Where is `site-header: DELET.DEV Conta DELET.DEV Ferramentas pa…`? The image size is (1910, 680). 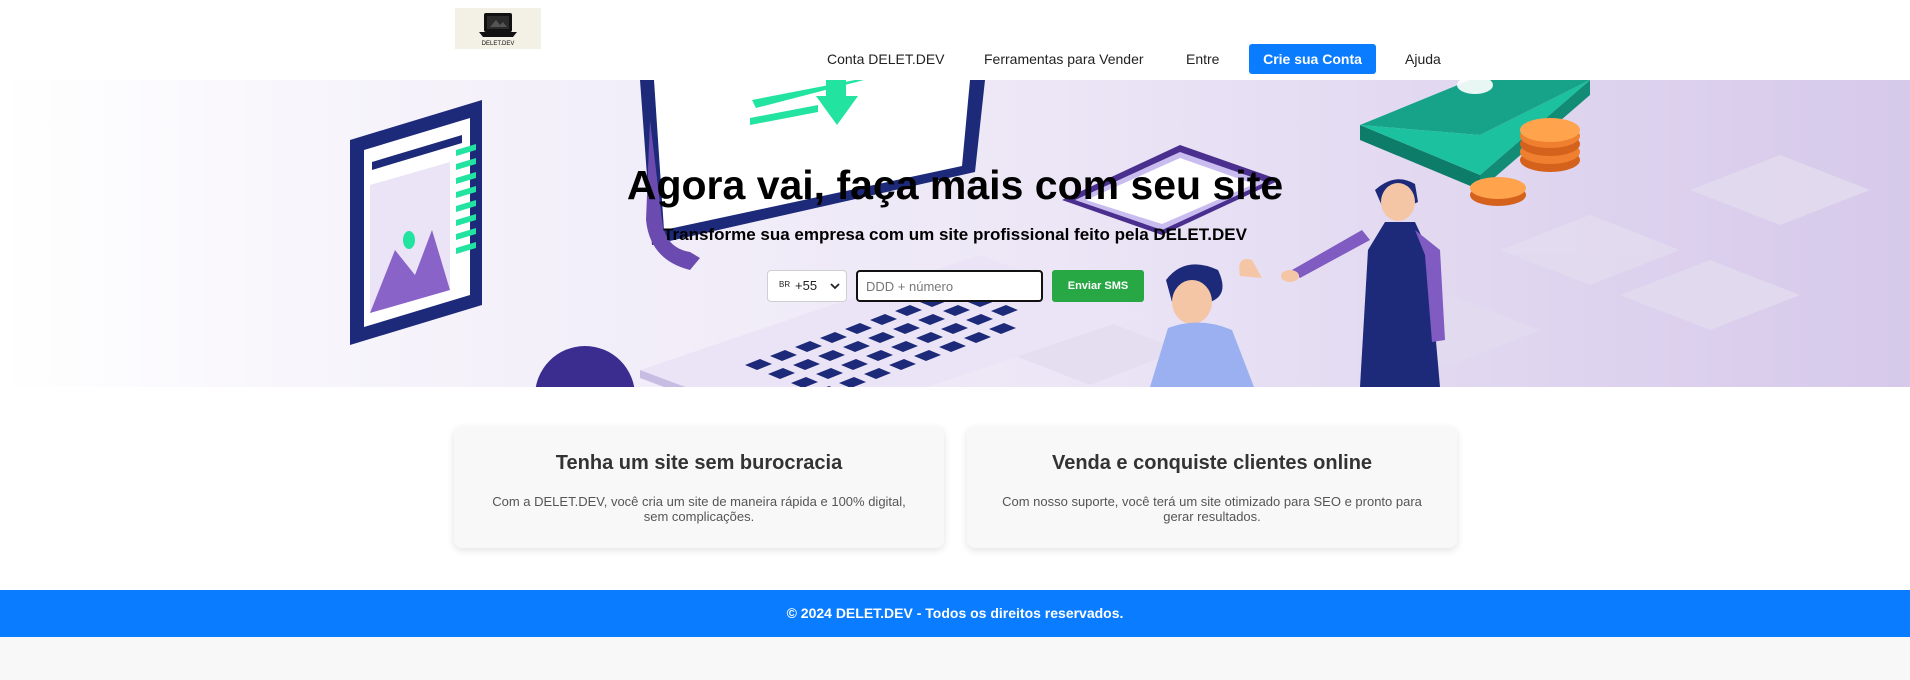
site-header: DELET.DEV Conta DELET.DEV Ferramentas pa… is located at coordinates (955, 40).